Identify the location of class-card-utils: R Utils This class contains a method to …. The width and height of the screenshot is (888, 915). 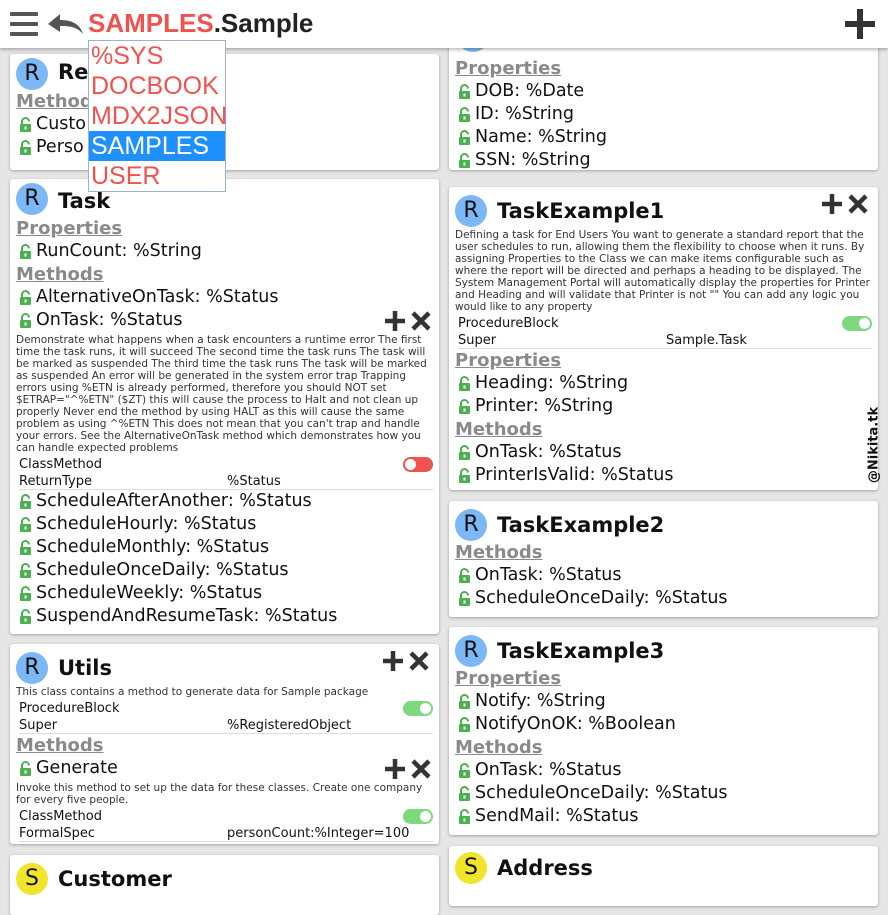
(224, 744).